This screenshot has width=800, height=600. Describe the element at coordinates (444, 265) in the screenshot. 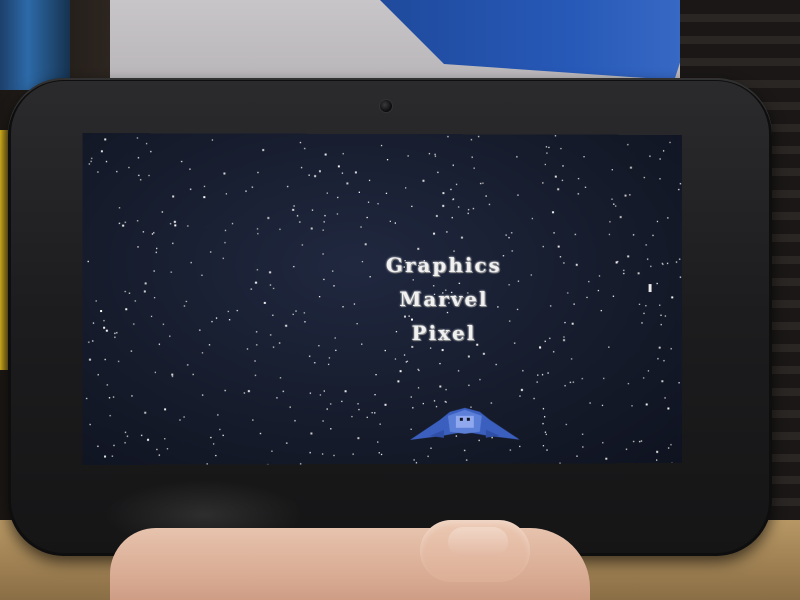

I see `title-line-graphics: Graphics` at that location.